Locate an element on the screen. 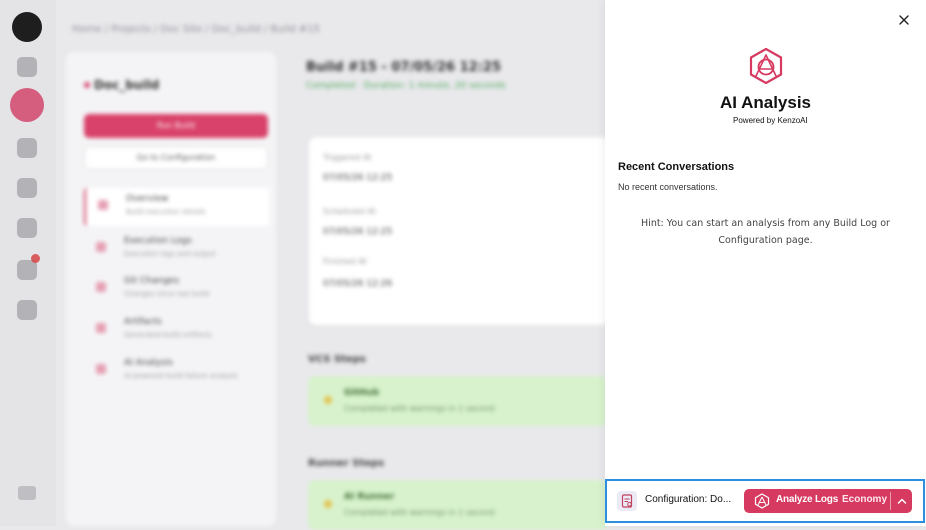 This screenshot has height=530, width=926. nav-sub: Generated build artifacts is located at coordinates (168, 335).